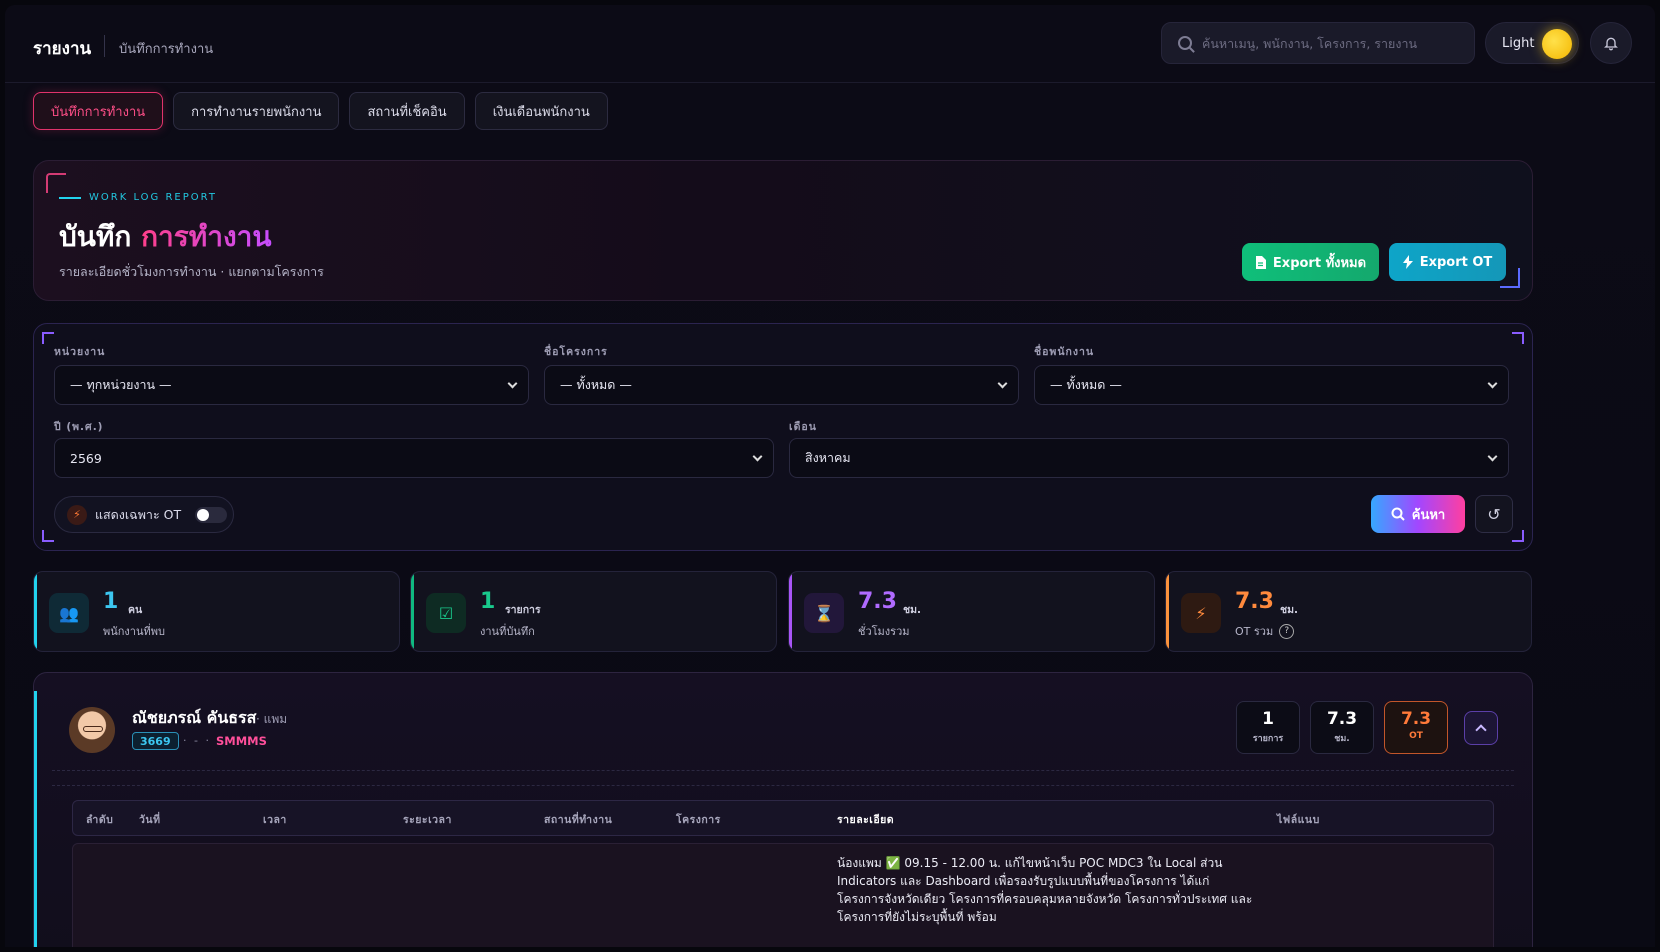 Image resolution: width=1660 pixels, height=952 pixels. What do you see at coordinates (1342, 719) in the screenshot?
I see `hours-value: 7.3` at bounding box center [1342, 719].